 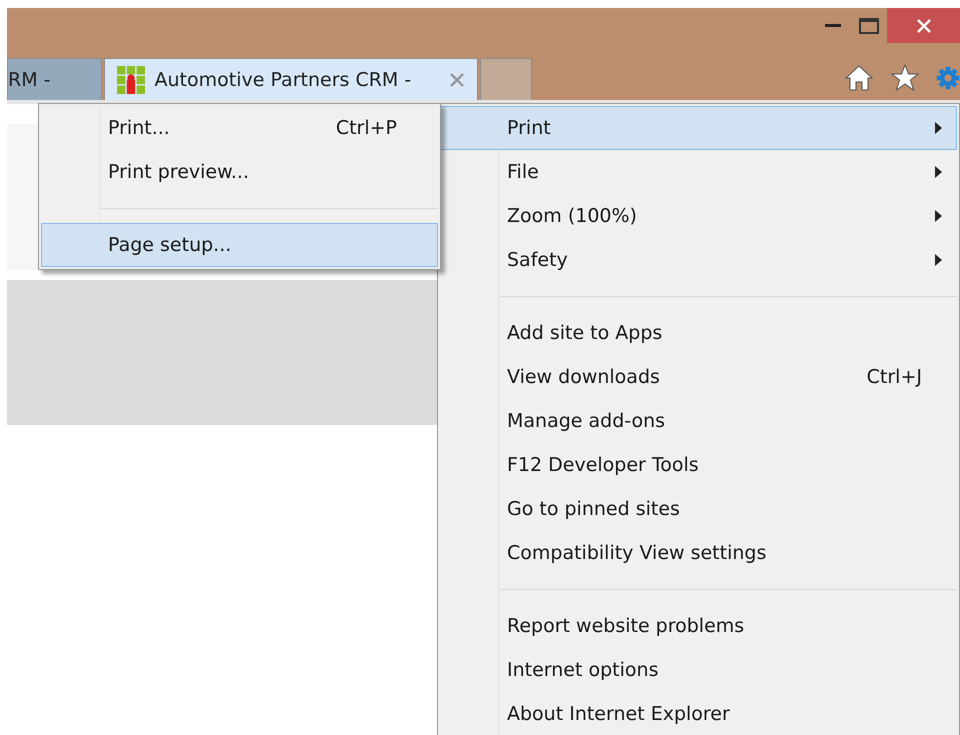 What do you see at coordinates (698, 465) in the screenshot?
I see `menu-item: F12 Developer Tools` at bounding box center [698, 465].